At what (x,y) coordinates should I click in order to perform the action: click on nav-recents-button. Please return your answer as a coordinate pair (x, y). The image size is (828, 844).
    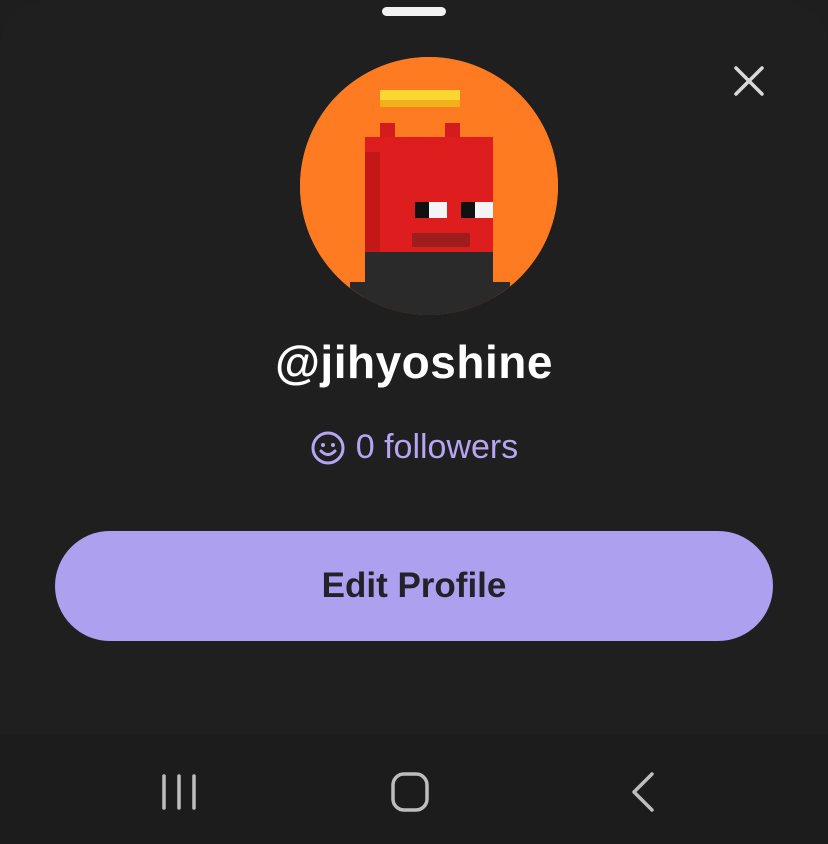
    Looking at the image, I should click on (180, 792).